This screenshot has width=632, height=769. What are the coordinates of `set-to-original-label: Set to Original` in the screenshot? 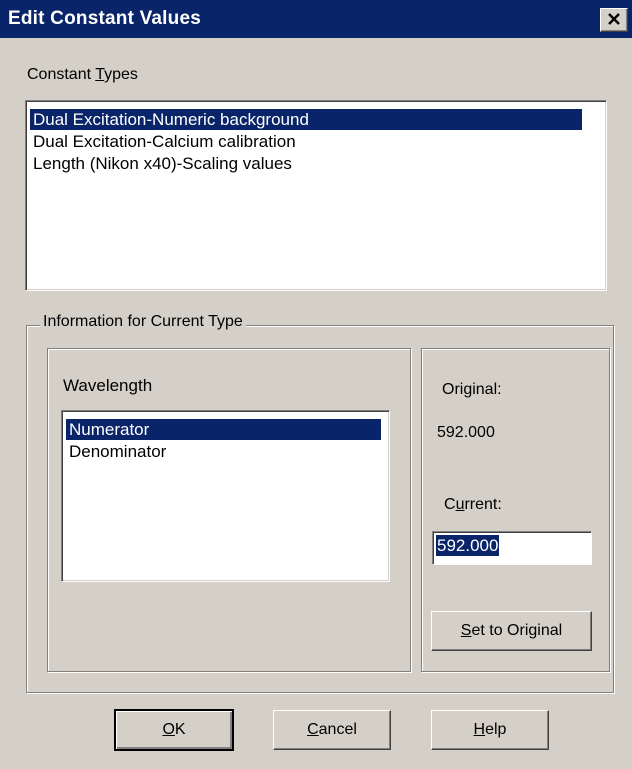 It's located at (511, 630).